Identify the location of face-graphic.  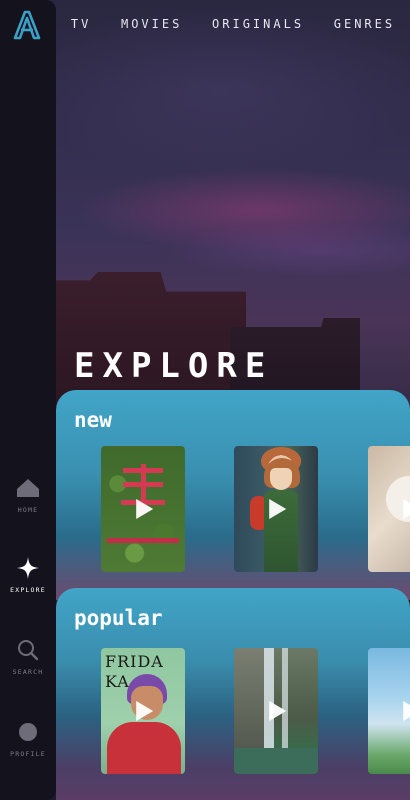
(281, 479).